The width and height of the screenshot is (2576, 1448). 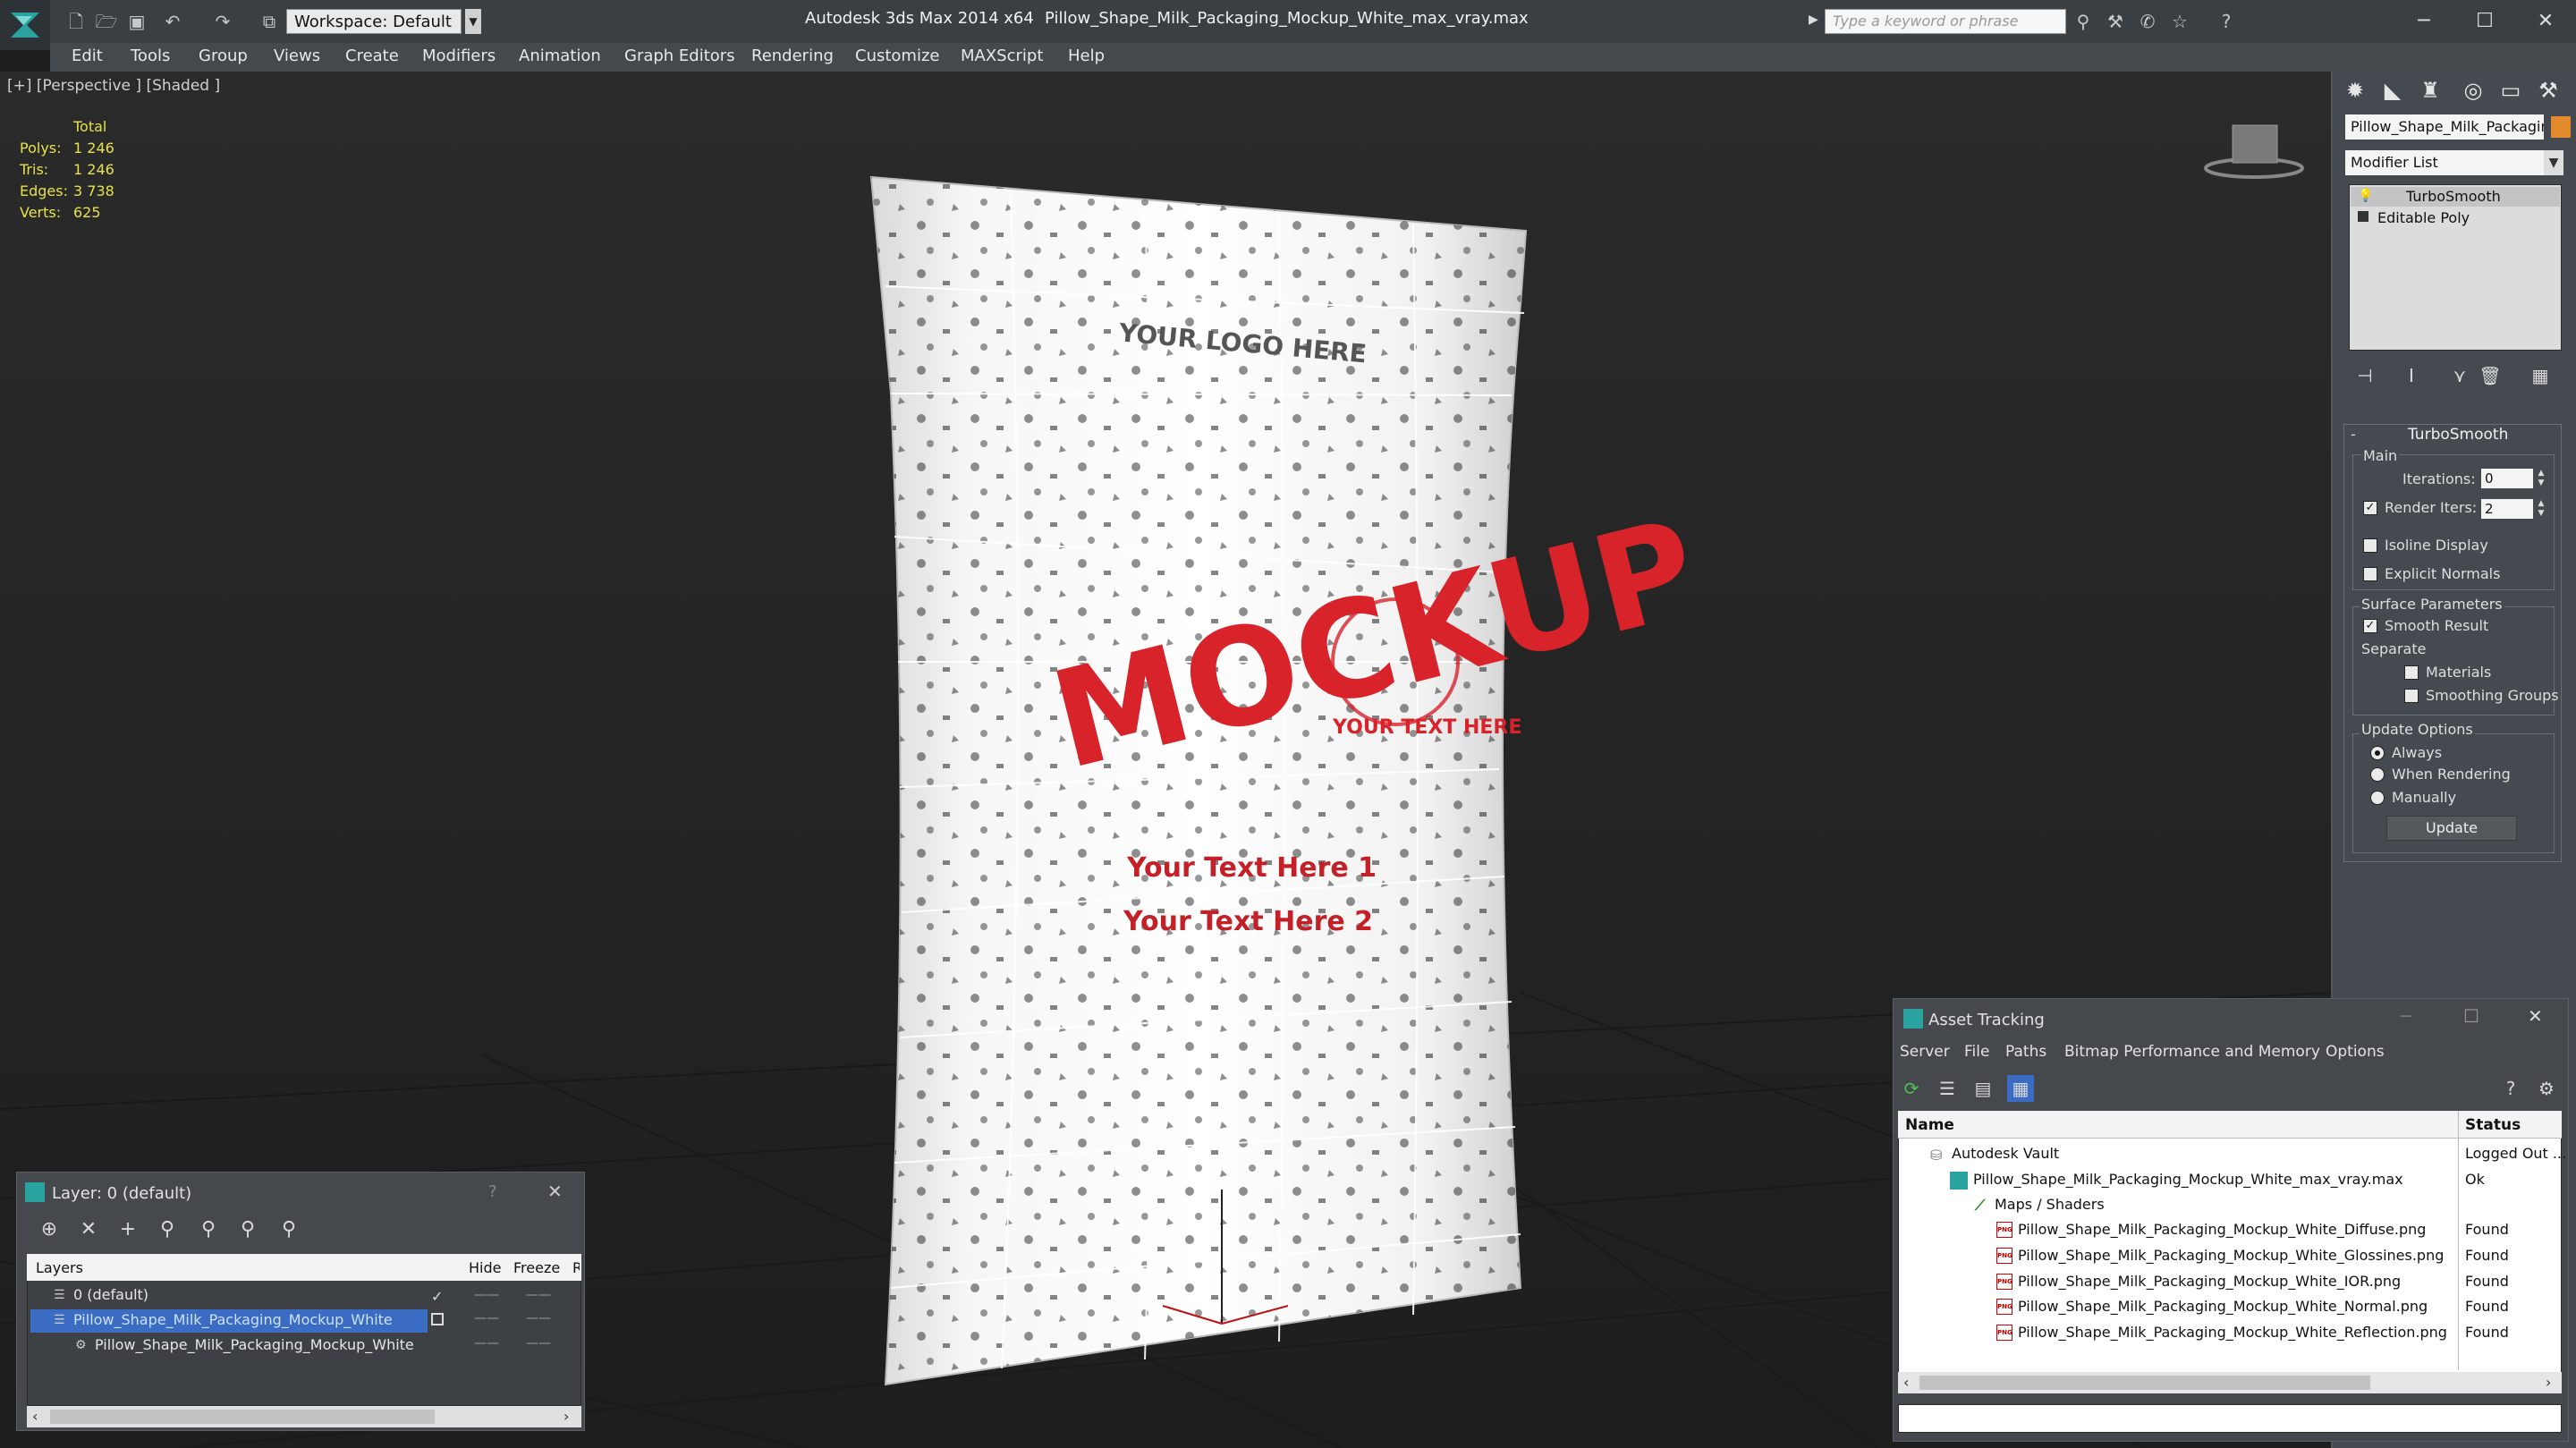 What do you see at coordinates (2444, 127) in the screenshot?
I see `object-name-field: Pillow_Shape_Milk_Packaging` at bounding box center [2444, 127].